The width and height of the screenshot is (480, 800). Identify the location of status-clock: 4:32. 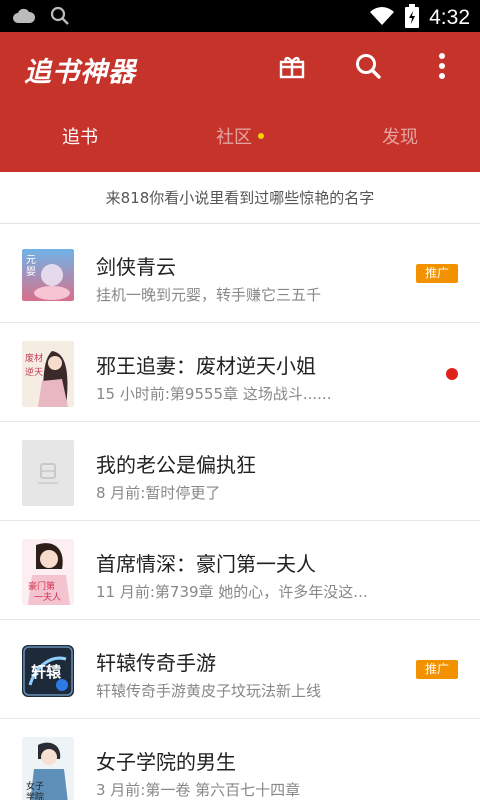
(449, 17).